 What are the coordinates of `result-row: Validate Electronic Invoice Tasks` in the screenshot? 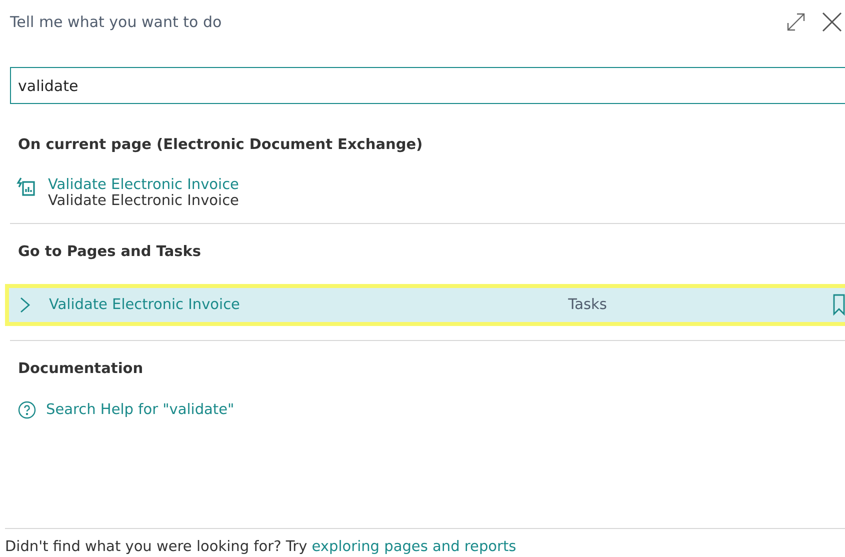 It's located at (425, 305).